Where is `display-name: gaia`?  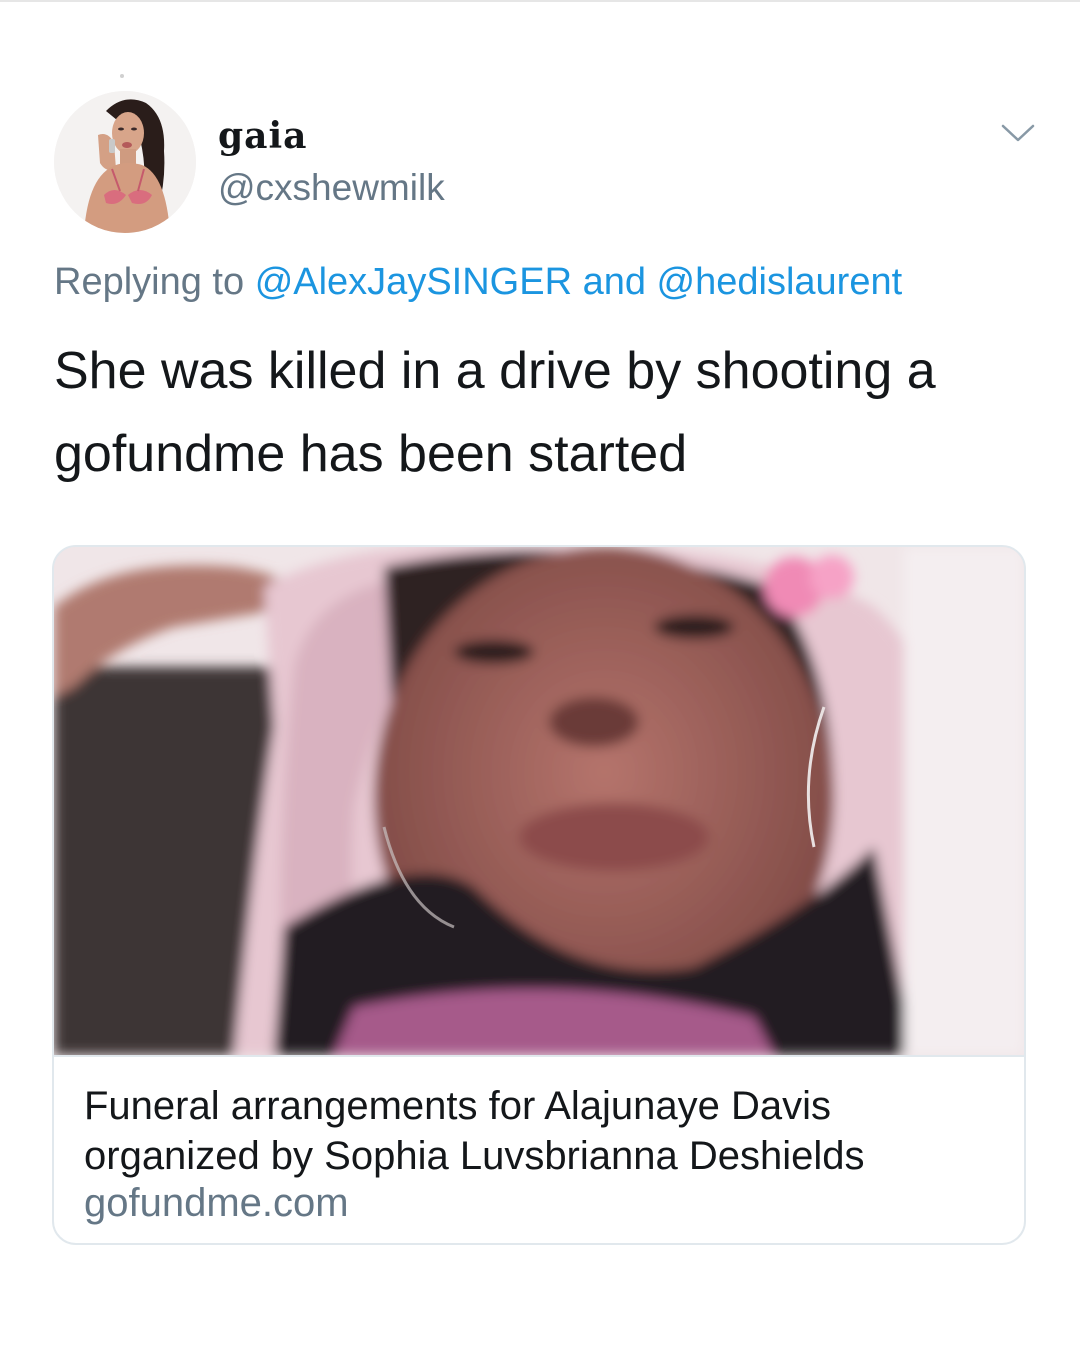 display-name: gaia is located at coordinates (263, 136).